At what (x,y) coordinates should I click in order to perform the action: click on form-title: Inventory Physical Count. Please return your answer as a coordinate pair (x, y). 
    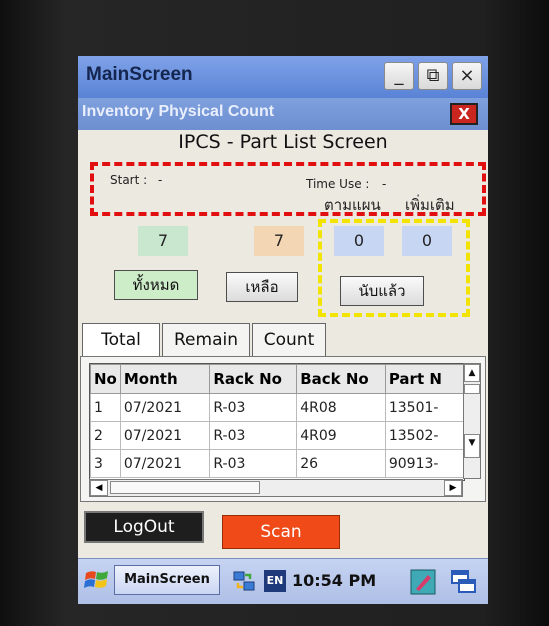
    Looking at the image, I should click on (178, 111).